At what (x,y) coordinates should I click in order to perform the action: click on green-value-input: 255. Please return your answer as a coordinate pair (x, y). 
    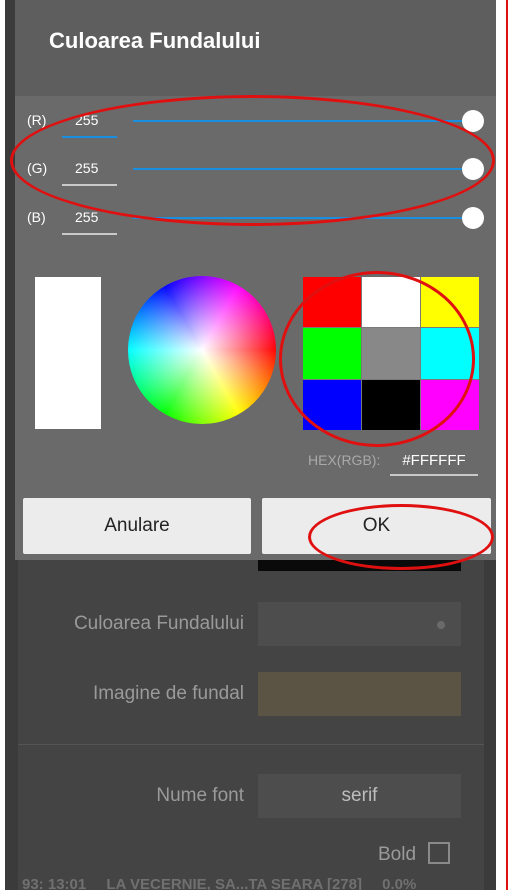
    Looking at the image, I should click on (89, 168).